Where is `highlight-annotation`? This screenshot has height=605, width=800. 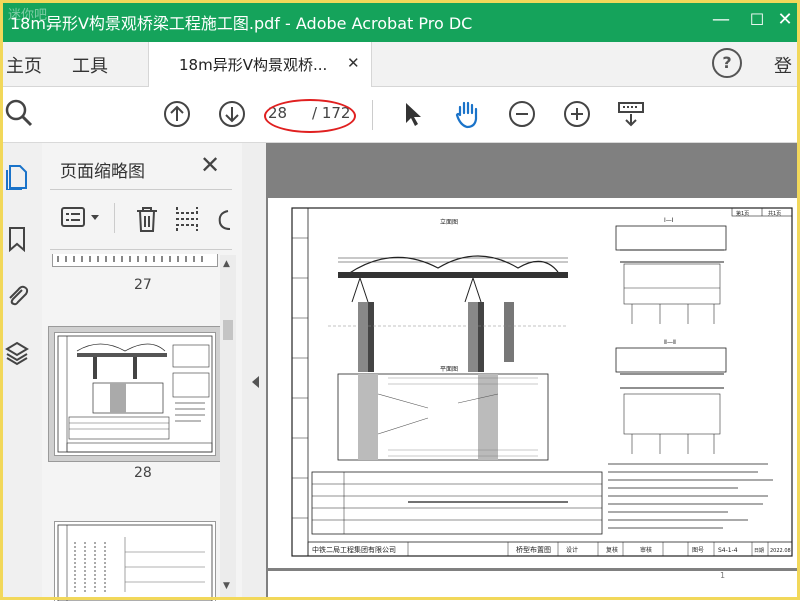
highlight-annotation is located at coordinates (310, 116).